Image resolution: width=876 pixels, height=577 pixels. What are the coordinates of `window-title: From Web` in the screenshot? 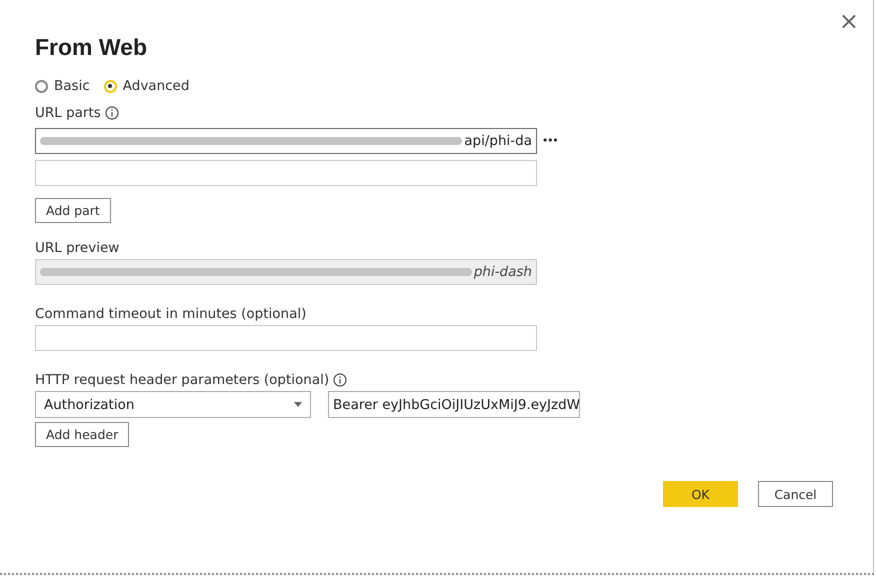 It's located at (91, 47).